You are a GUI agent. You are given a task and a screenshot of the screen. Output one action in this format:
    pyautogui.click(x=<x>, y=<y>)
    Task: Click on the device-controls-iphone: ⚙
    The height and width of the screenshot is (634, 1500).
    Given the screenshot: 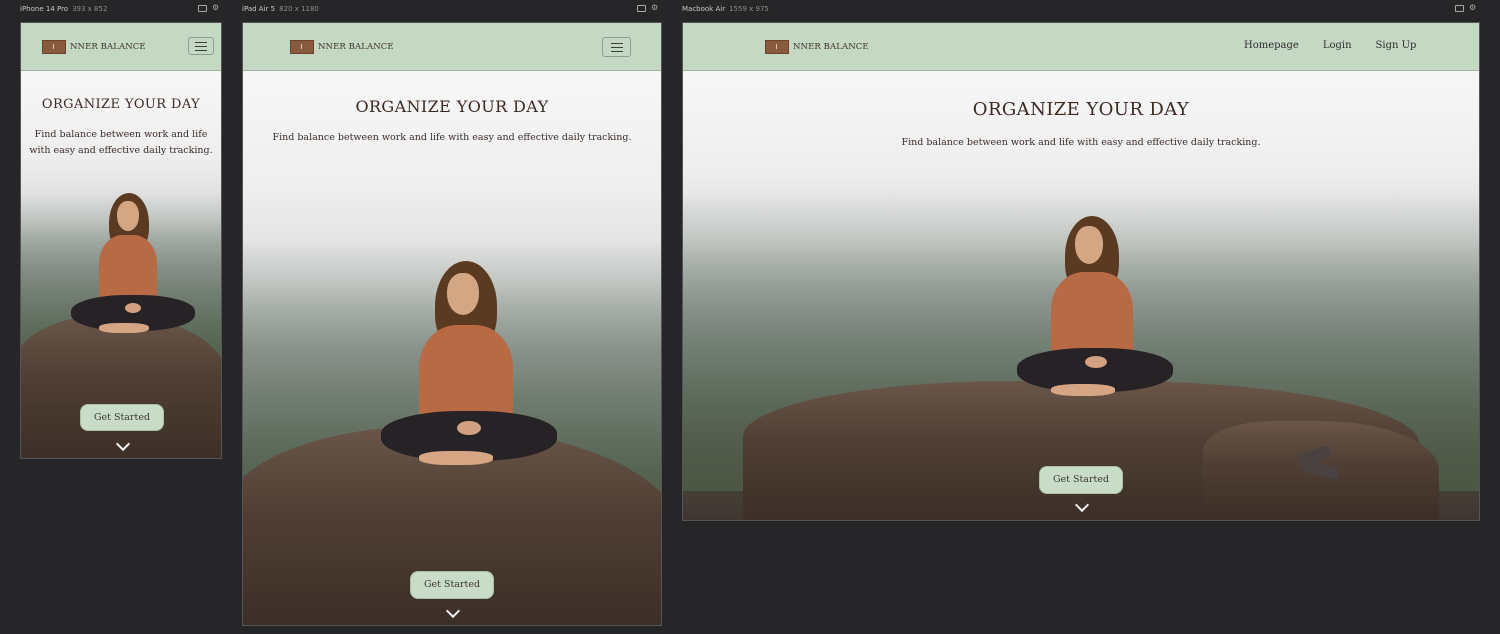 What is the action you would take?
    pyautogui.click(x=209, y=8)
    